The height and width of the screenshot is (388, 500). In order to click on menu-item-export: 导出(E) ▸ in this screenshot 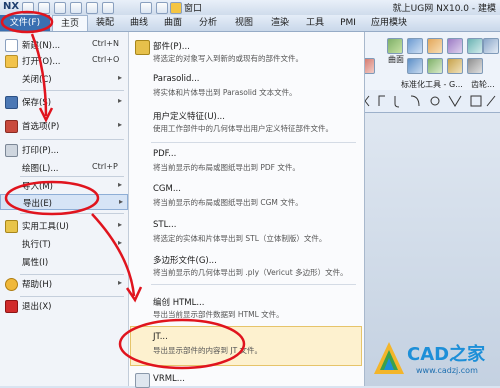, I will do `click(64, 202)`.